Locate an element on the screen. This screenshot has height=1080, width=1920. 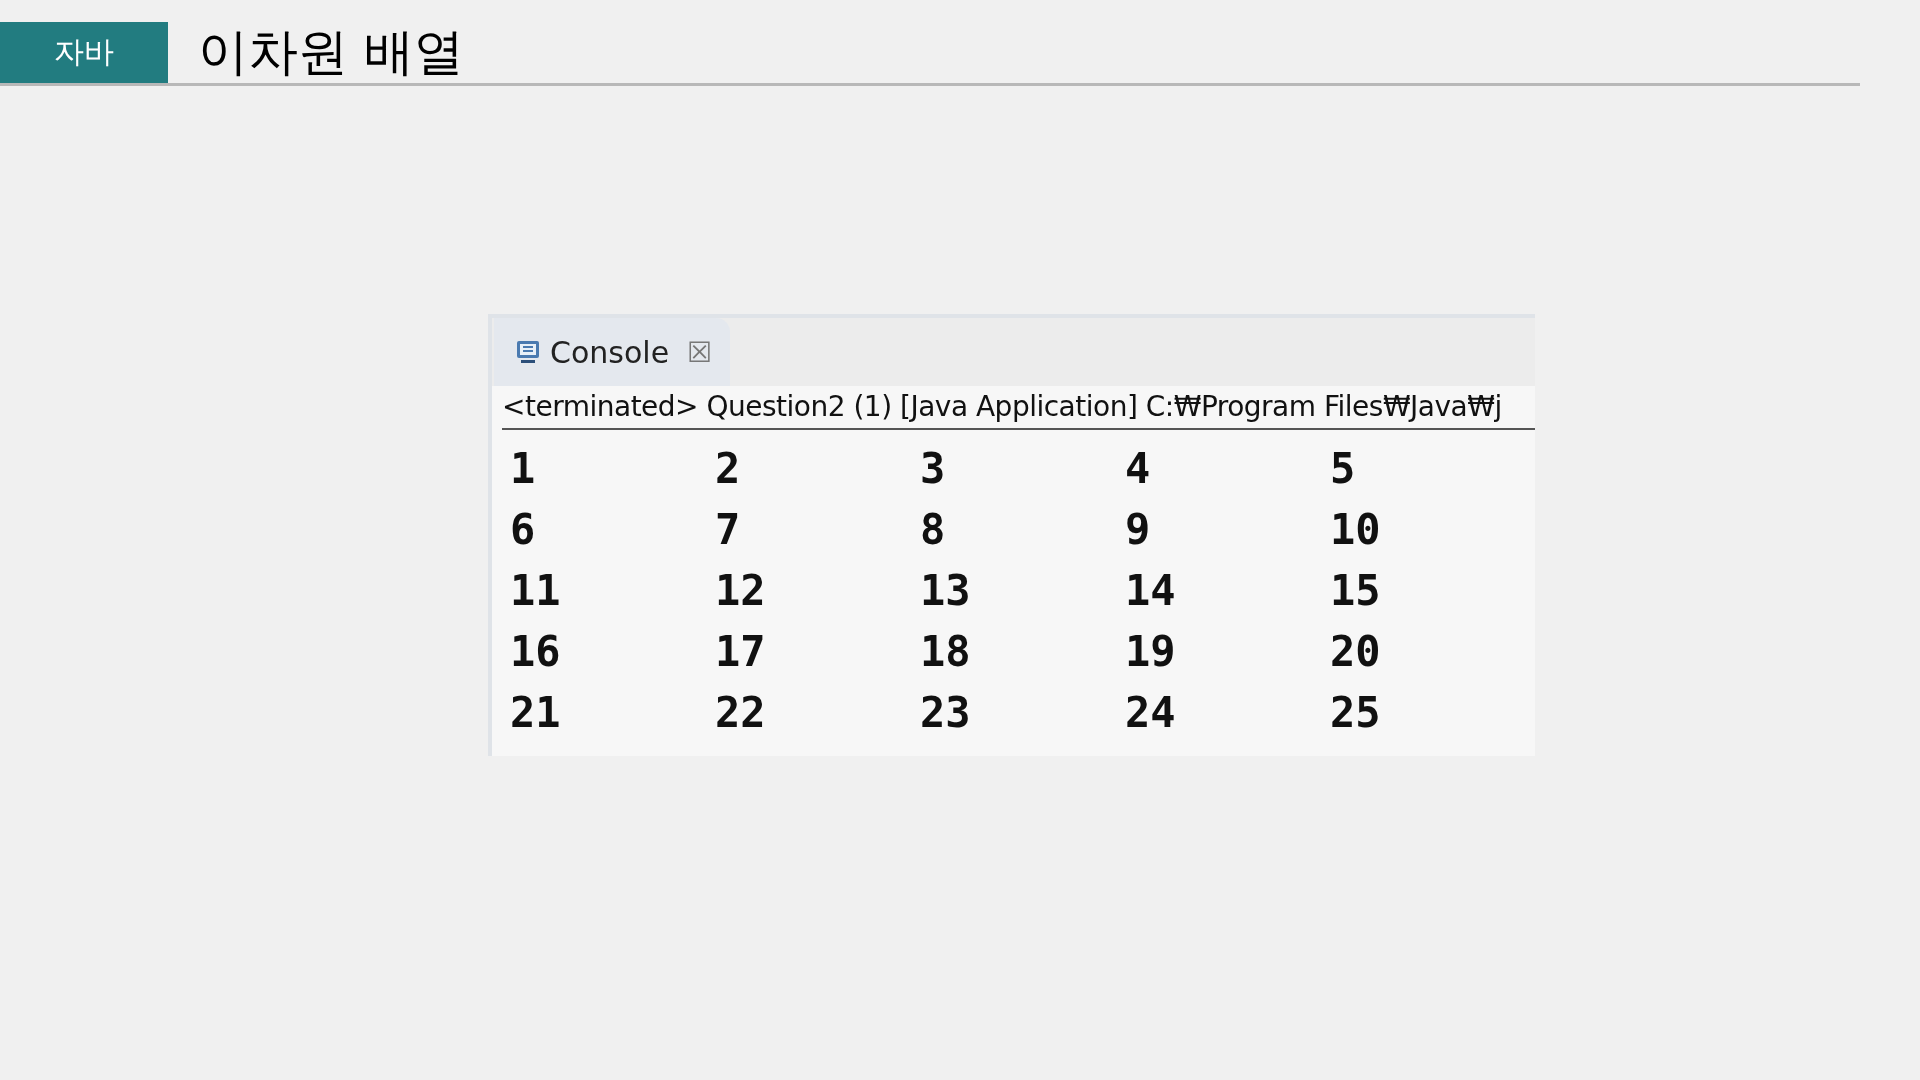
output-number: 11 is located at coordinates (536, 590).